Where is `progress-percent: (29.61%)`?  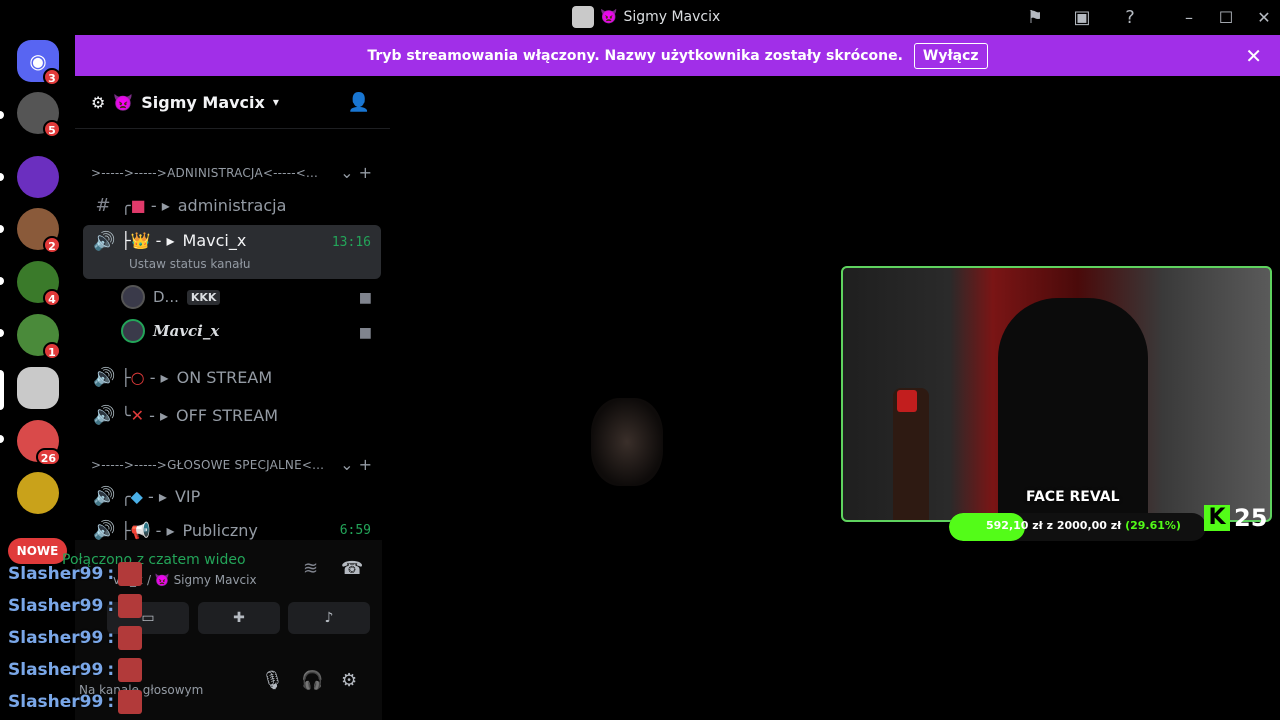 progress-percent: (29.61%) is located at coordinates (1153, 525).